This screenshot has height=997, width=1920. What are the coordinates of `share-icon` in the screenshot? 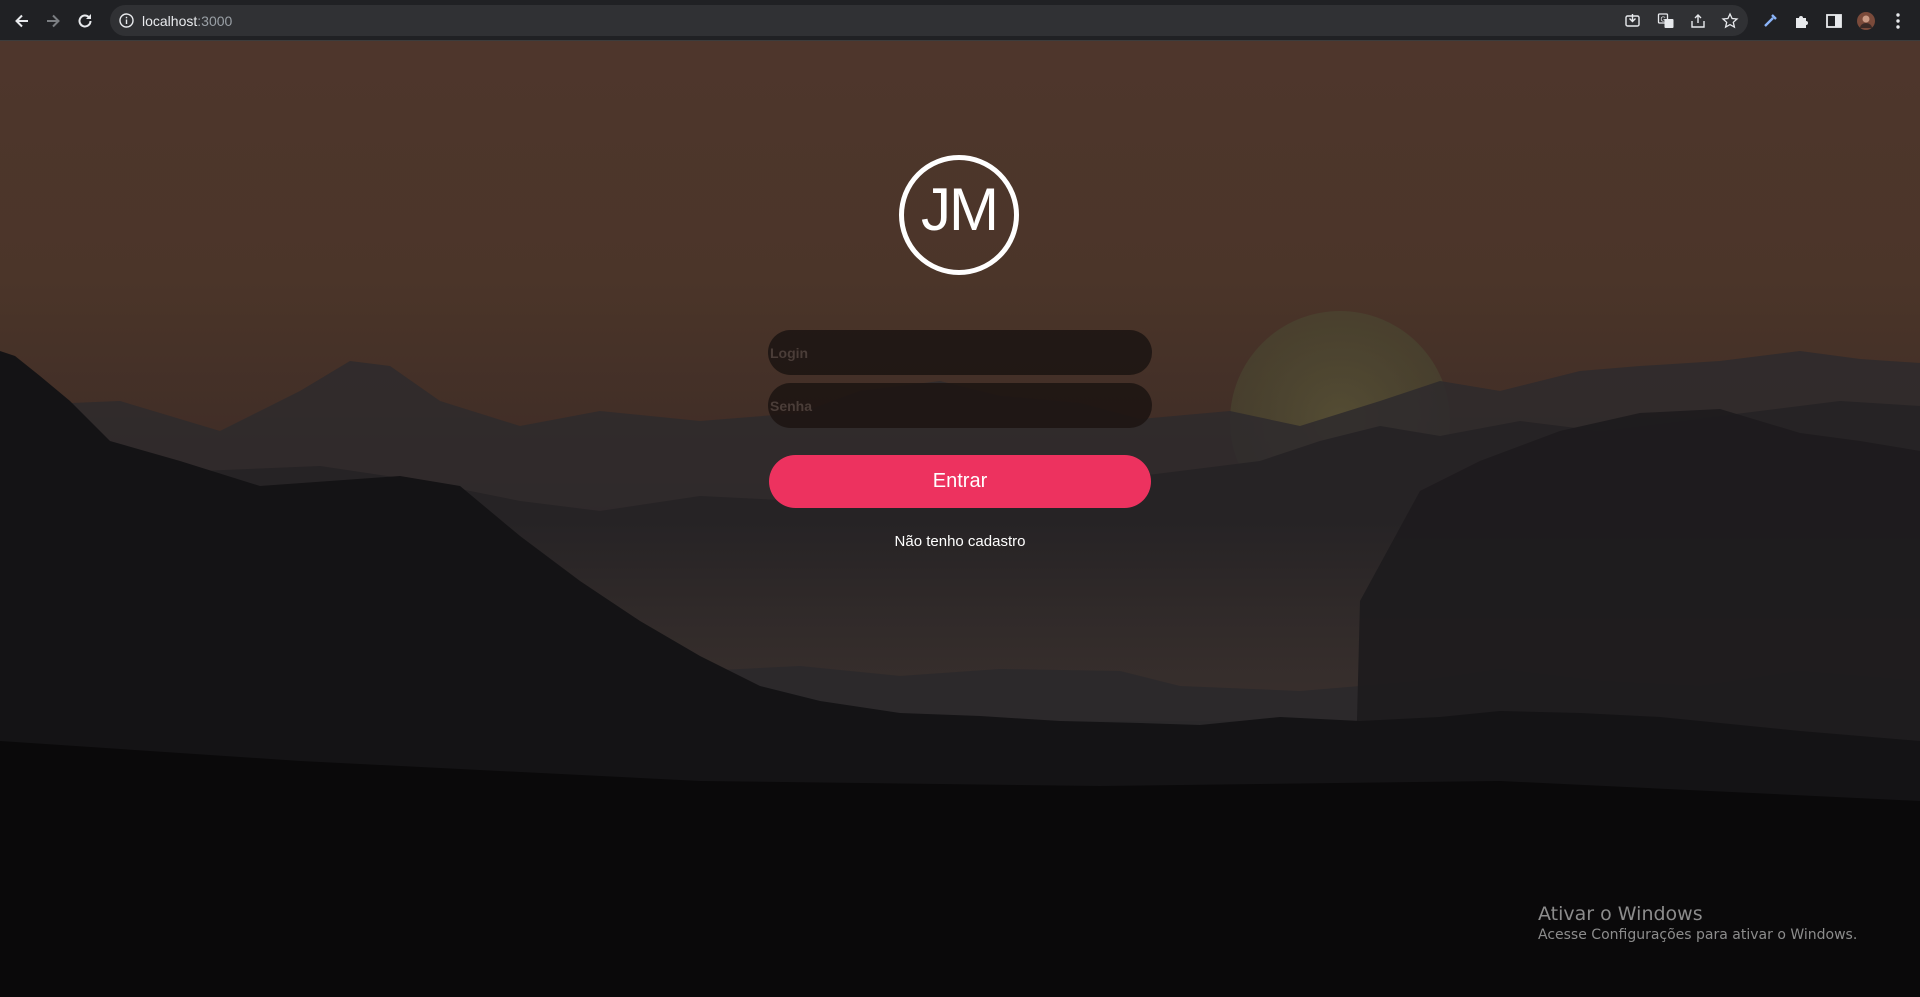 It's located at (1698, 21).